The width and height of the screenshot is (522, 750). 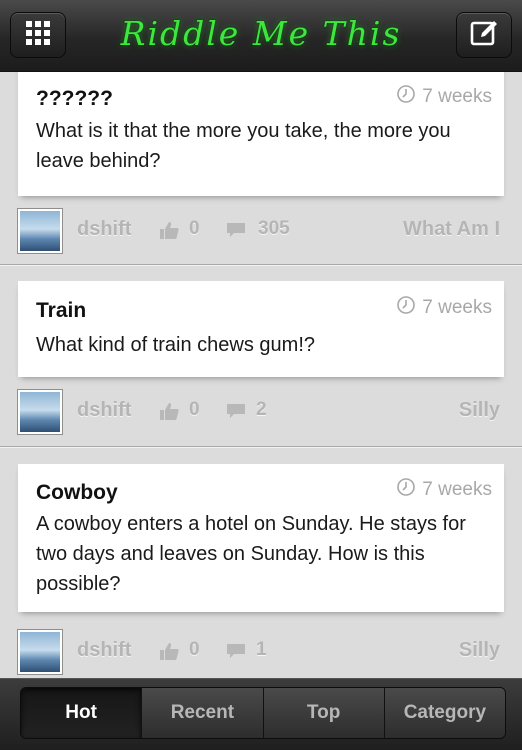 I want to click on tab-recent: Recent, so click(x=202, y=713).